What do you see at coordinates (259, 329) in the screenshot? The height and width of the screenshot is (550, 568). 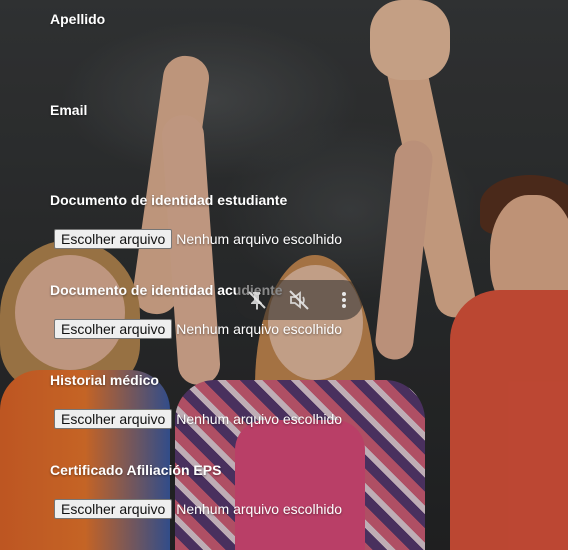 I see `guardian-id-file-status: Nenhum arquivo escolhido` at bounding box center [259, 329].